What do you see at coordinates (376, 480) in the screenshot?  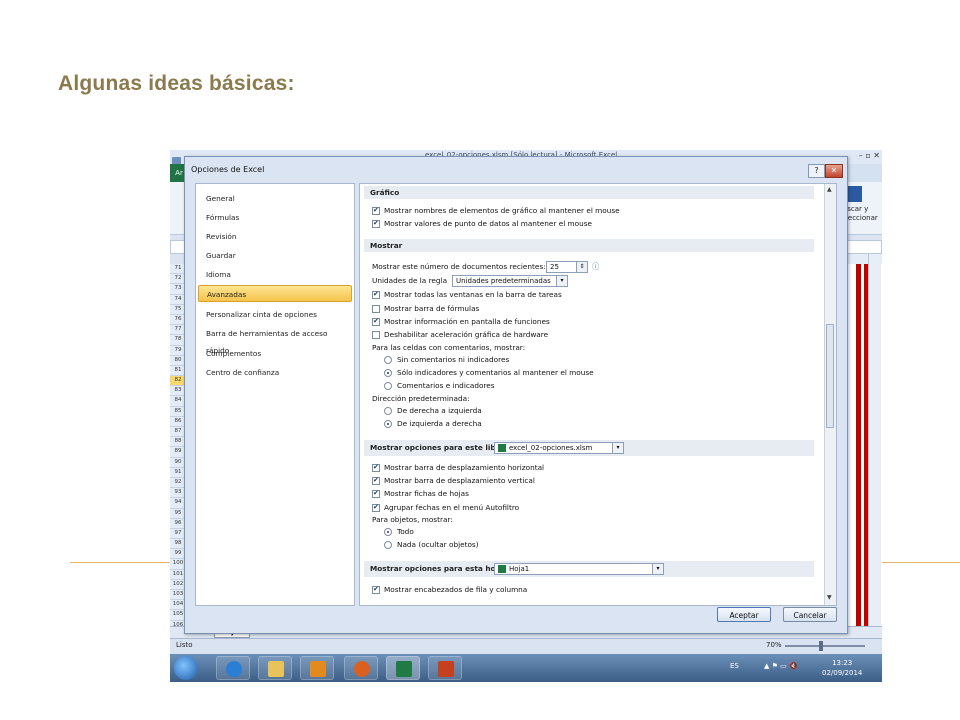 I see `checkbox-vscroll` at bounding box center [376, 480].